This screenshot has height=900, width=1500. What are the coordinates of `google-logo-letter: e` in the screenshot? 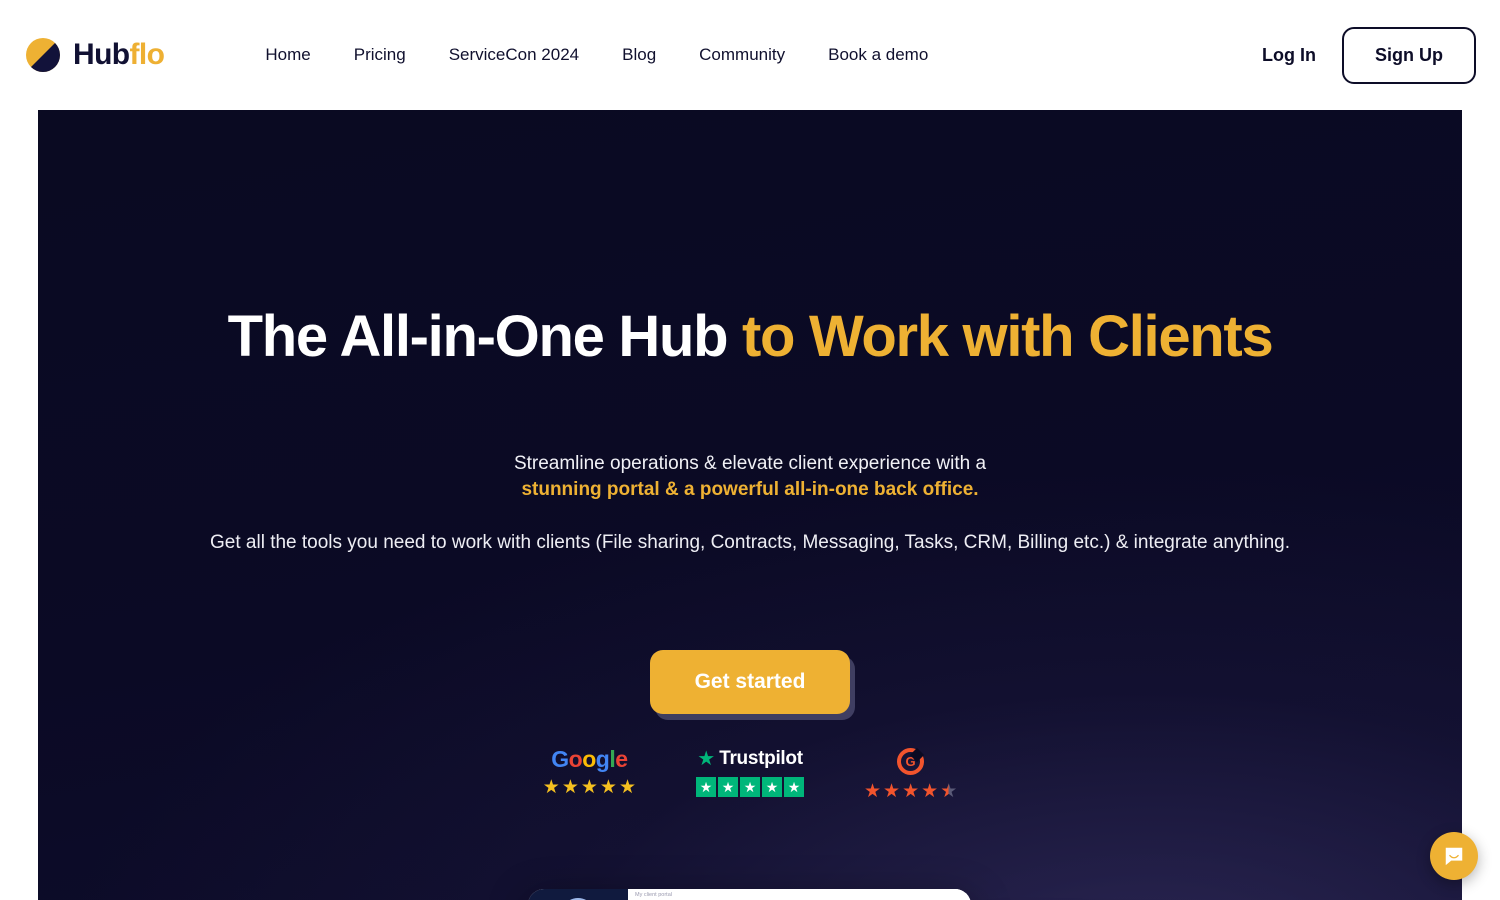 It's located at (621, 759).